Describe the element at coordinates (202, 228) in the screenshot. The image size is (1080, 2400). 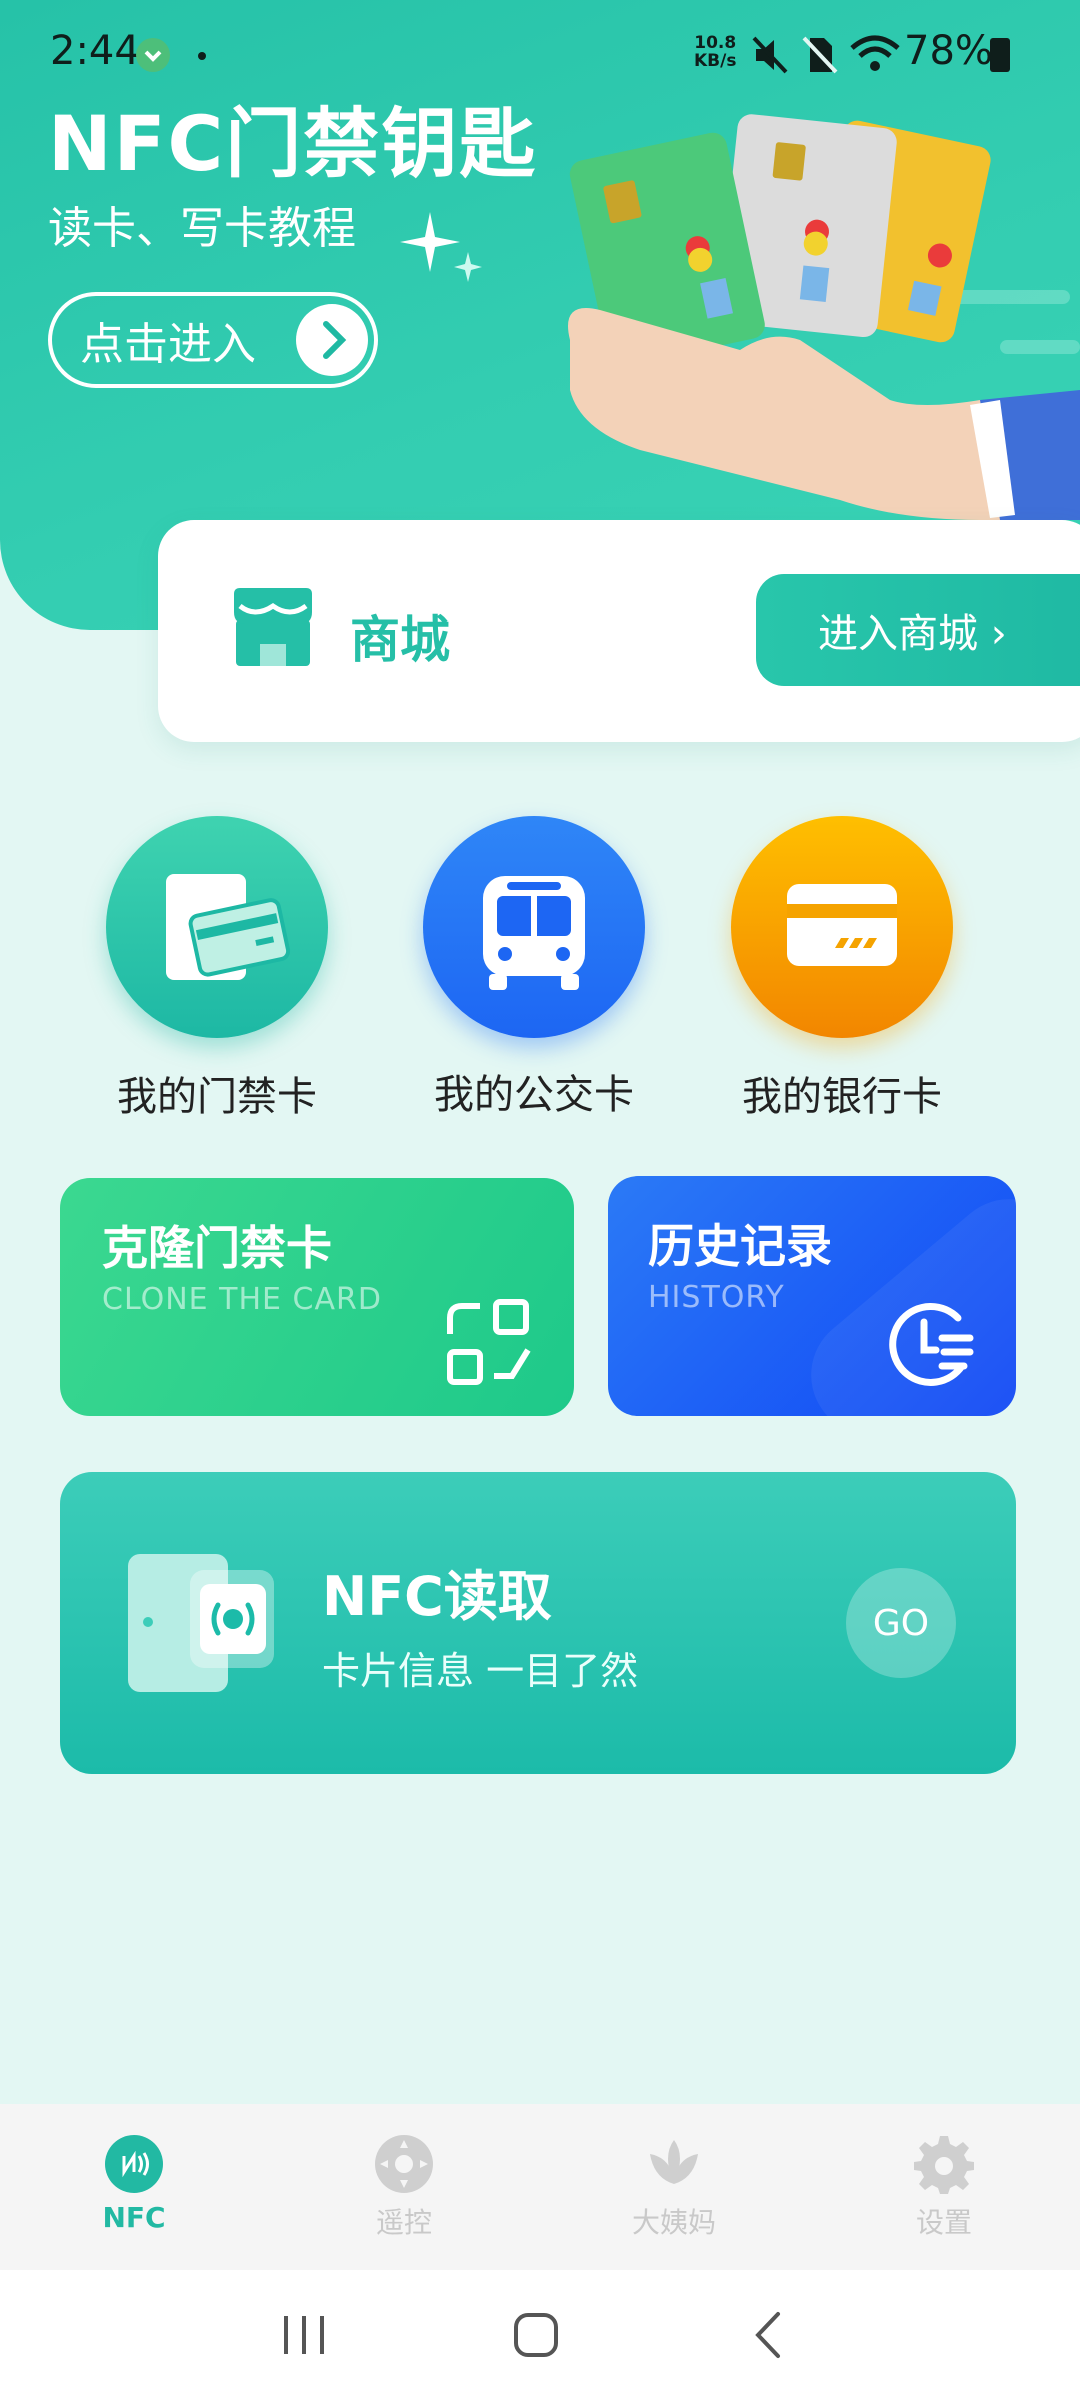
I see `hero-subtitle: 读卡、写卡教程` at that location.